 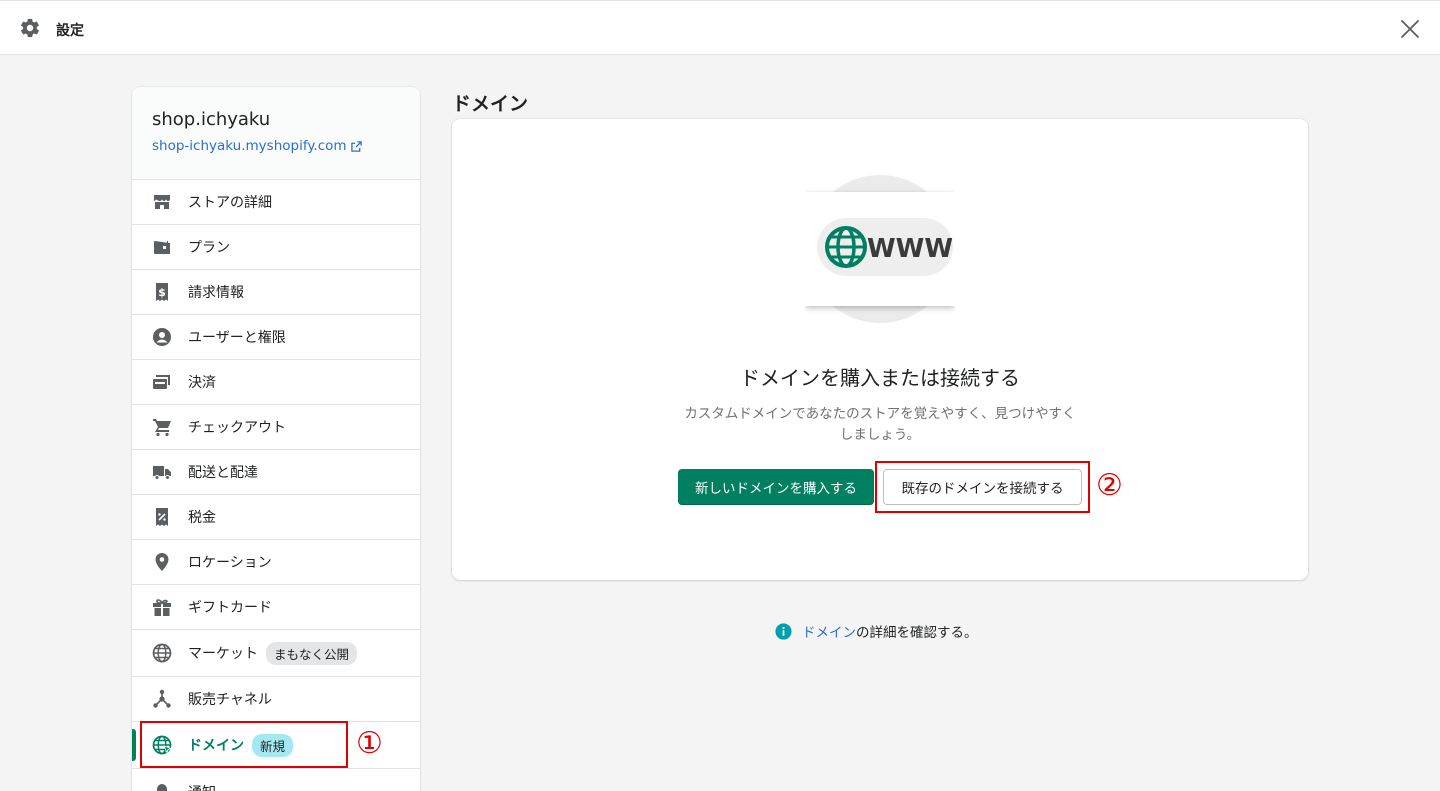 What do you see at coordinates (70, 31) in the screenshot?
I see `page-title: 設定` at bounding box center [70, 31].